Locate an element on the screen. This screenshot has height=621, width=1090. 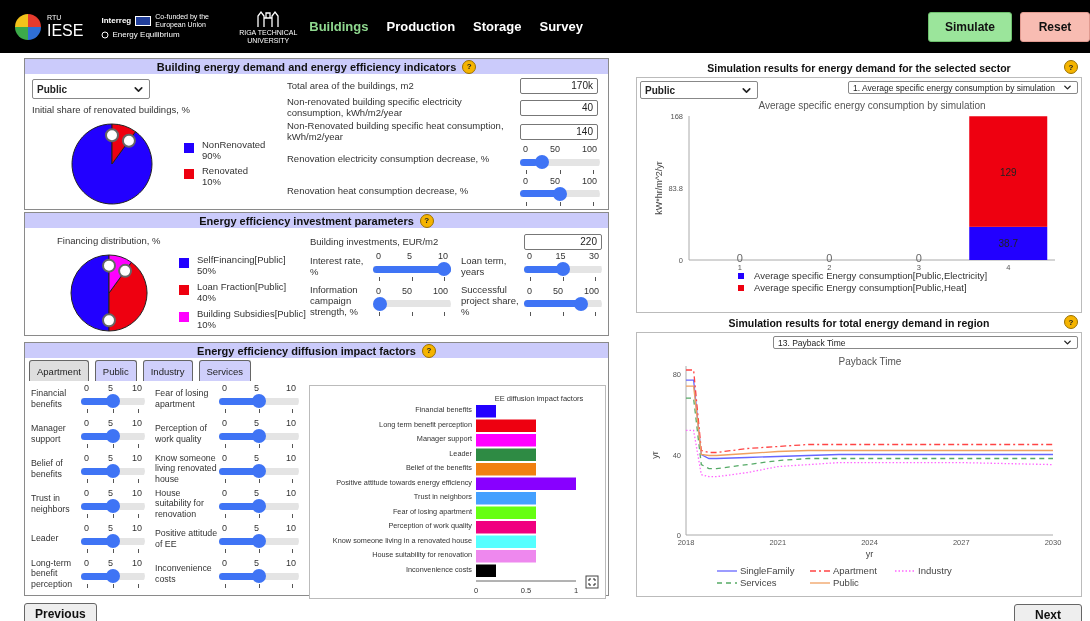
expand-icon is located at coordinates (592, 582).